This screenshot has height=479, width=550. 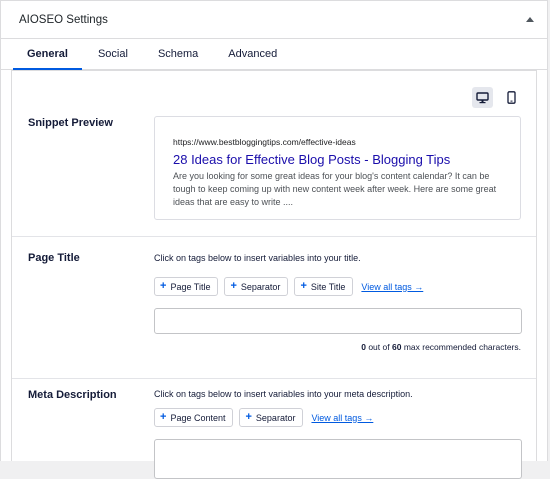 What do you see at coordinates (72, 395) in the screenshot?
I see `meta-description-label: Meta Description` at bounding box center [72, 395].